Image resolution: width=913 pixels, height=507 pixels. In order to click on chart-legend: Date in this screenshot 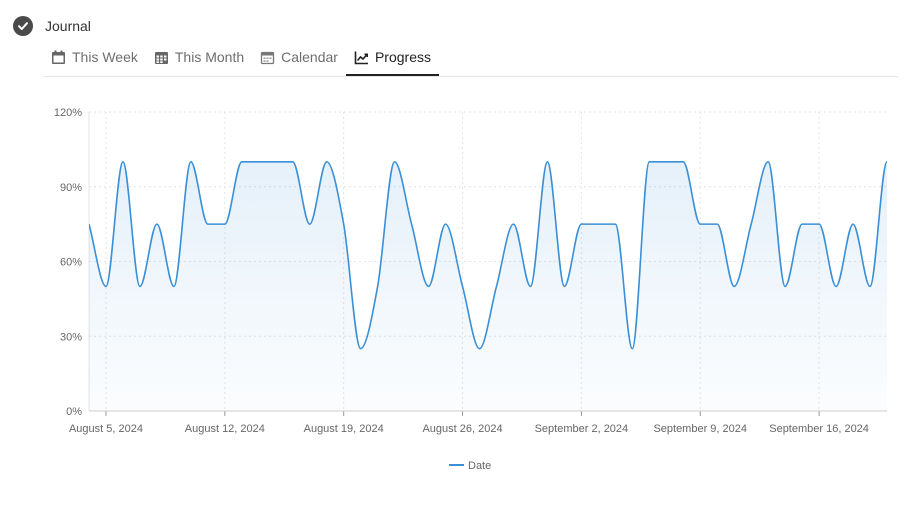, I will do `click(470, 466)`.